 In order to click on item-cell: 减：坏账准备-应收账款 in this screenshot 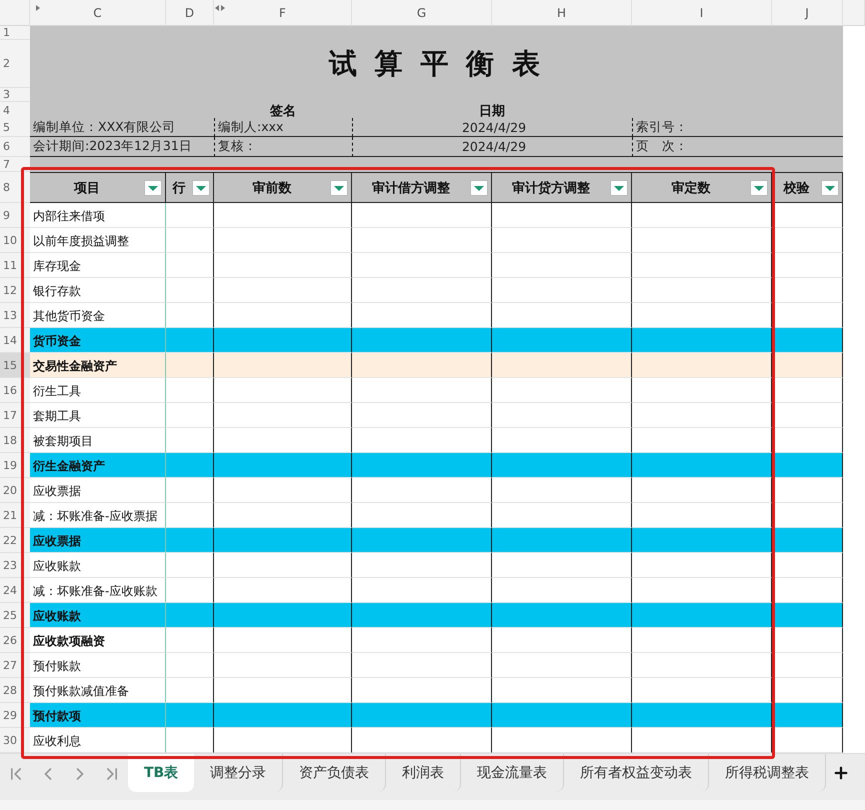, I will do `click(98, 590)`.